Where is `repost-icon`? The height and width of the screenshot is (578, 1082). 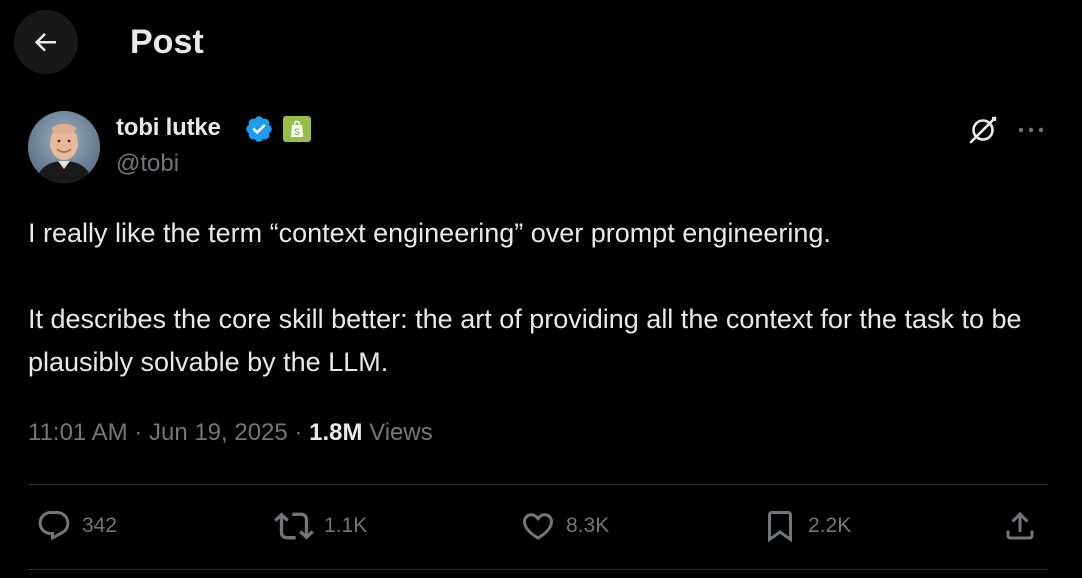
repost-icon is located at coordinates (294, 526).